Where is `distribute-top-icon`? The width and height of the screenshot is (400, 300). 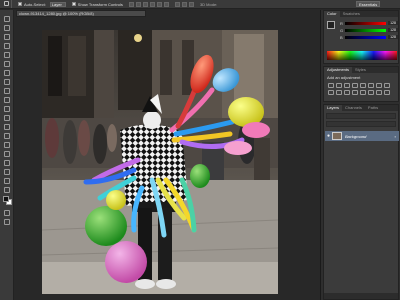 distribute-top-icon is located at coordinates (177, 4).